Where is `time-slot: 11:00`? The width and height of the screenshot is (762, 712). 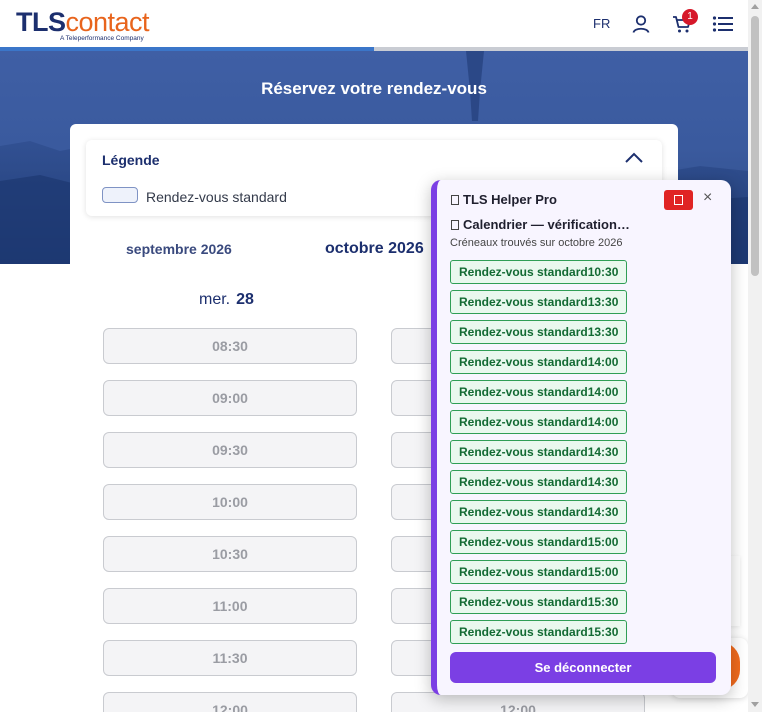 time-slot: 11:00 is located at coordinates (230, 606).